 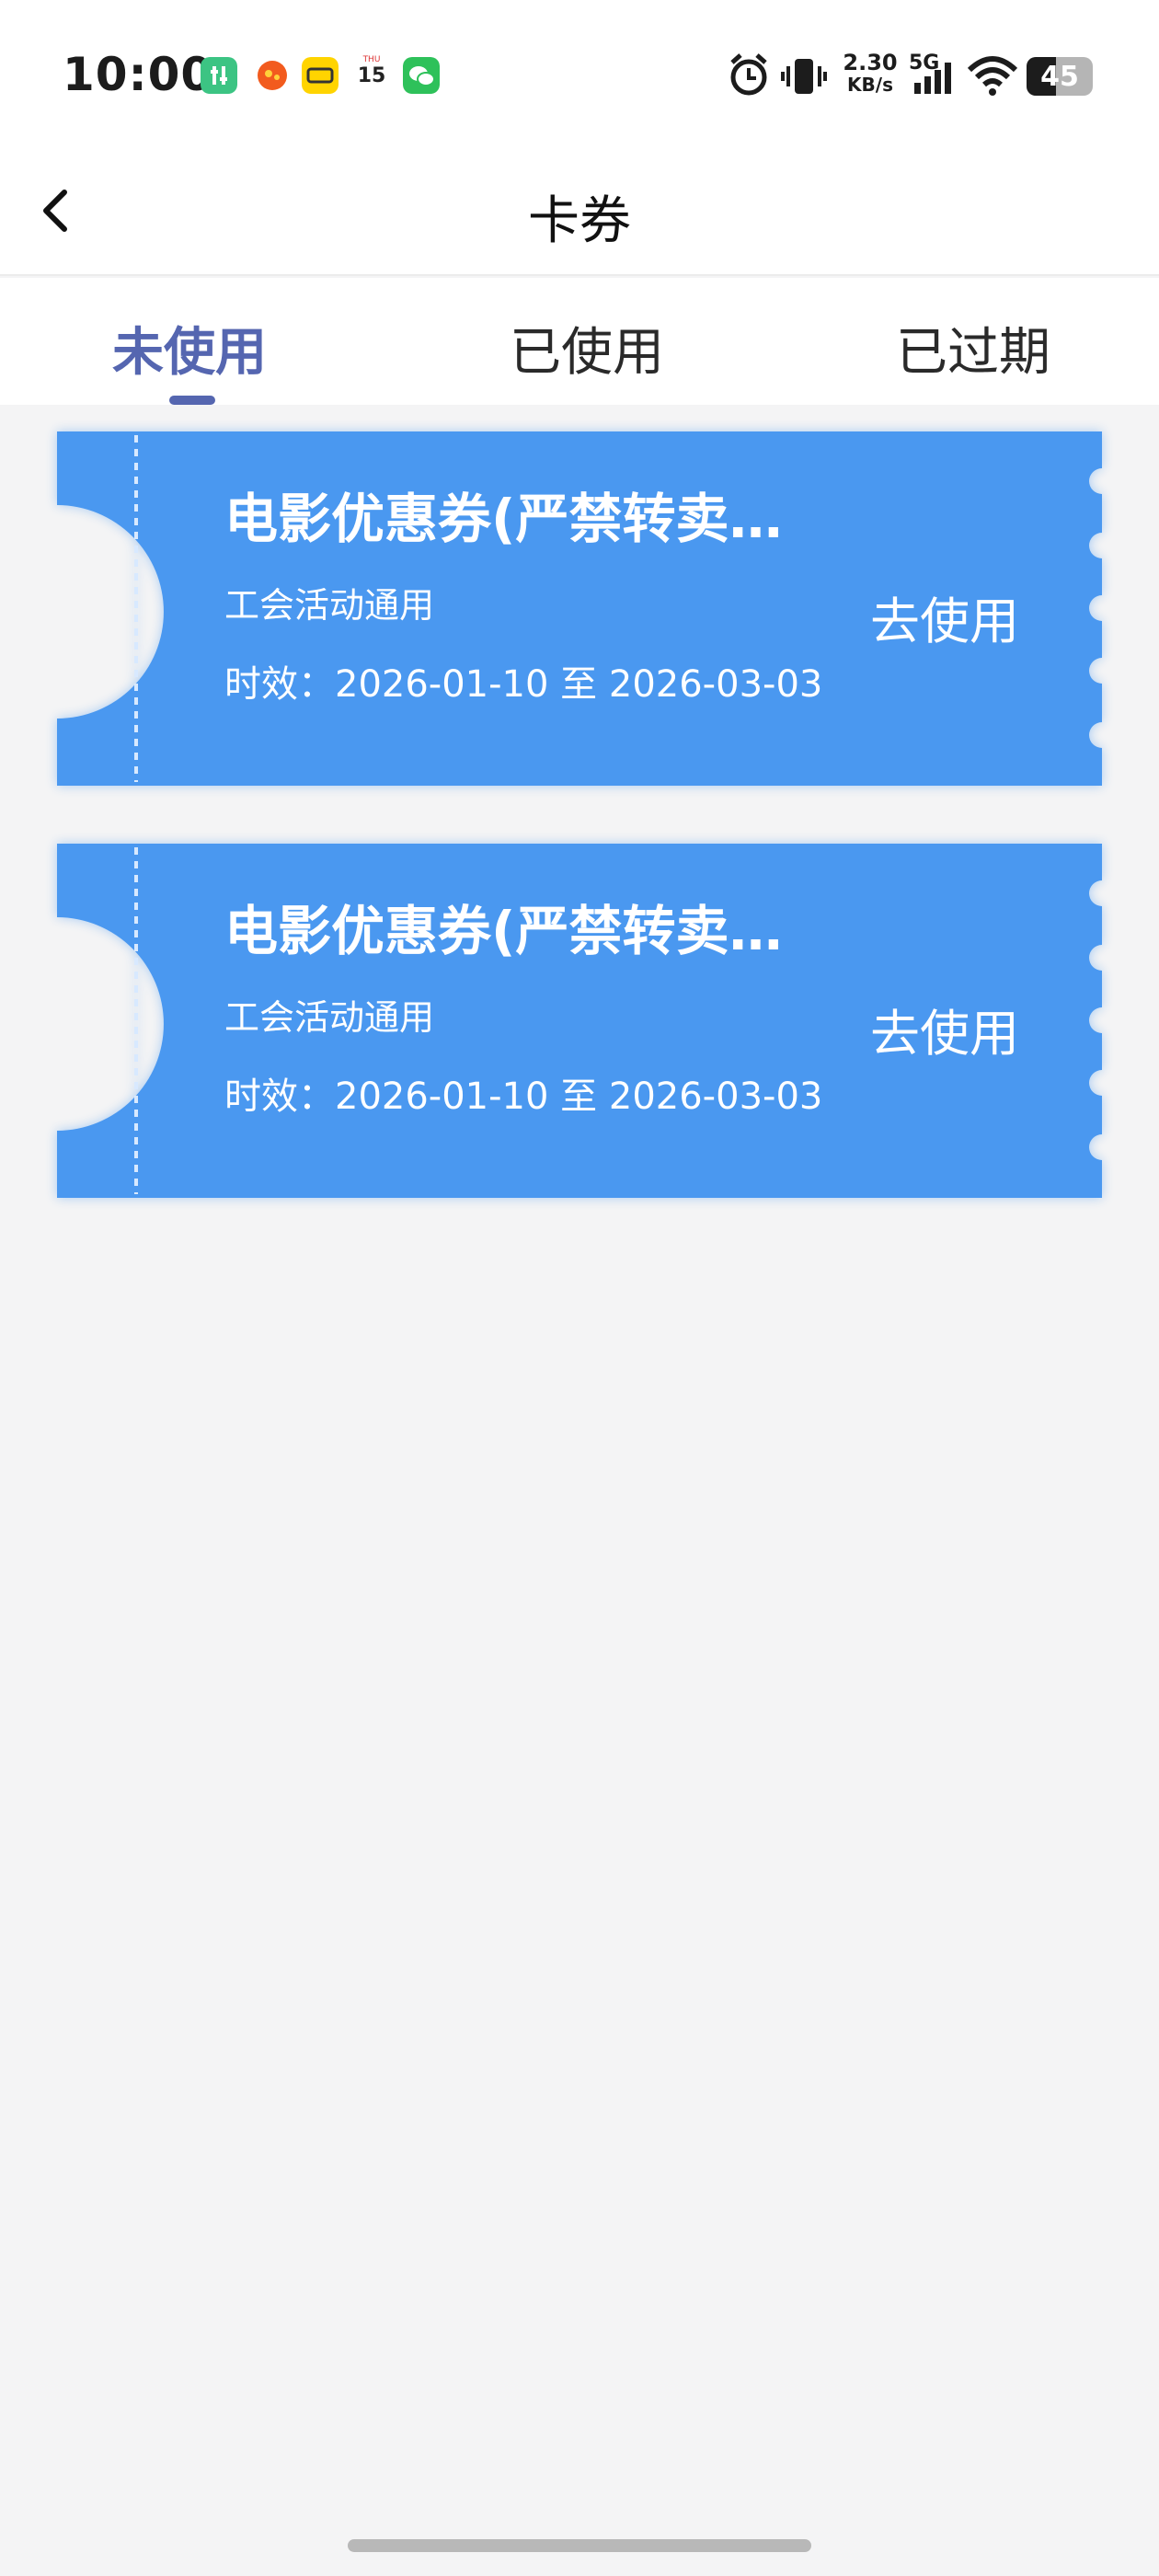 What do you see at coordinates (272, 75) in the screenshot?
I see `orange-app-icon` at bounding box center [272, 75].